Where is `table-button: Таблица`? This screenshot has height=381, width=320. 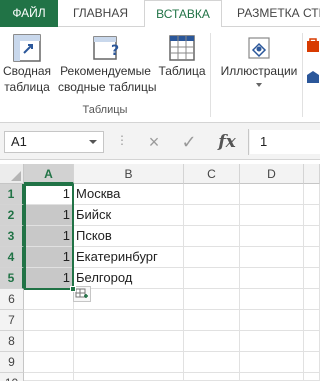
table-button: Таблица is located at coordinates (182, 56).